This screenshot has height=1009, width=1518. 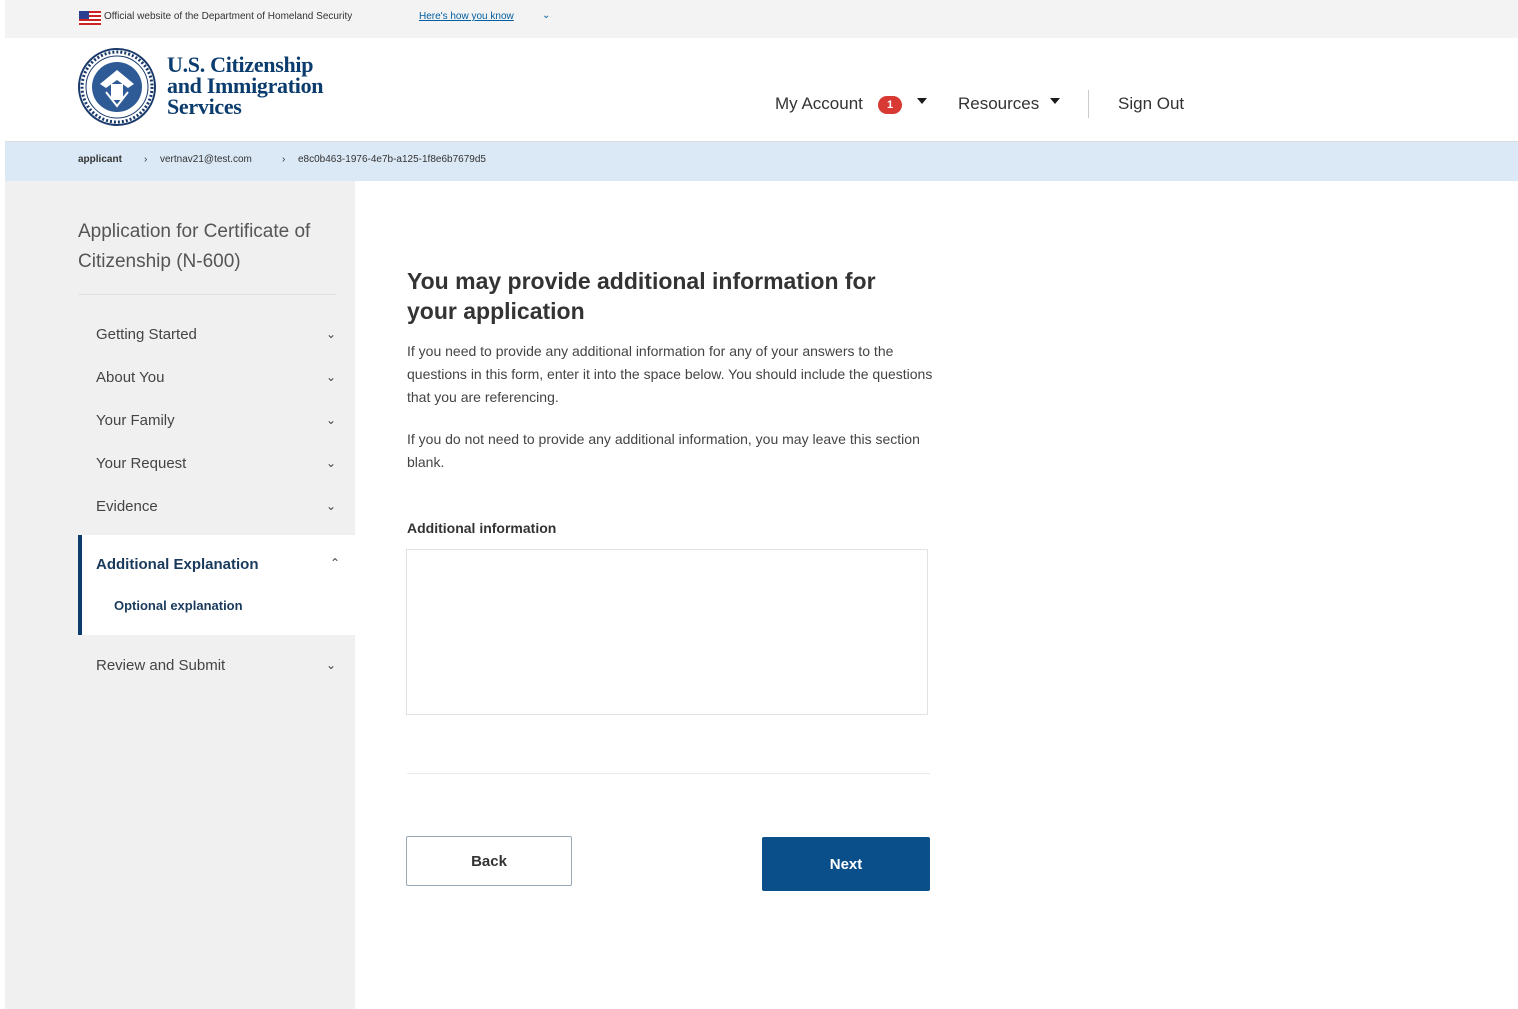 What do you see at coordinates (117, 87) in the screenshot?
I see `dhs-seal-logo` at bounding box center [117, 87].